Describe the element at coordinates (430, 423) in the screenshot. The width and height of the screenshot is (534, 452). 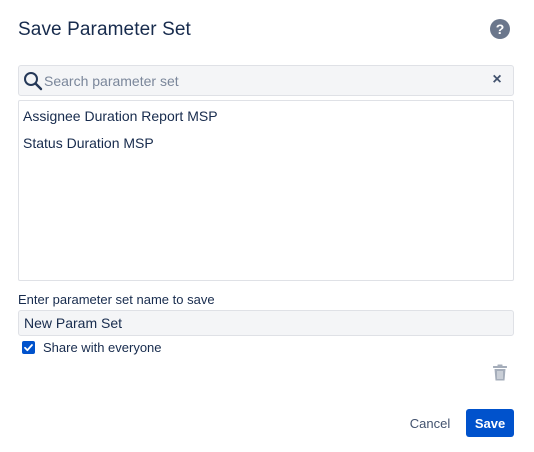
I see `cancel-button: Cancel` at that location.